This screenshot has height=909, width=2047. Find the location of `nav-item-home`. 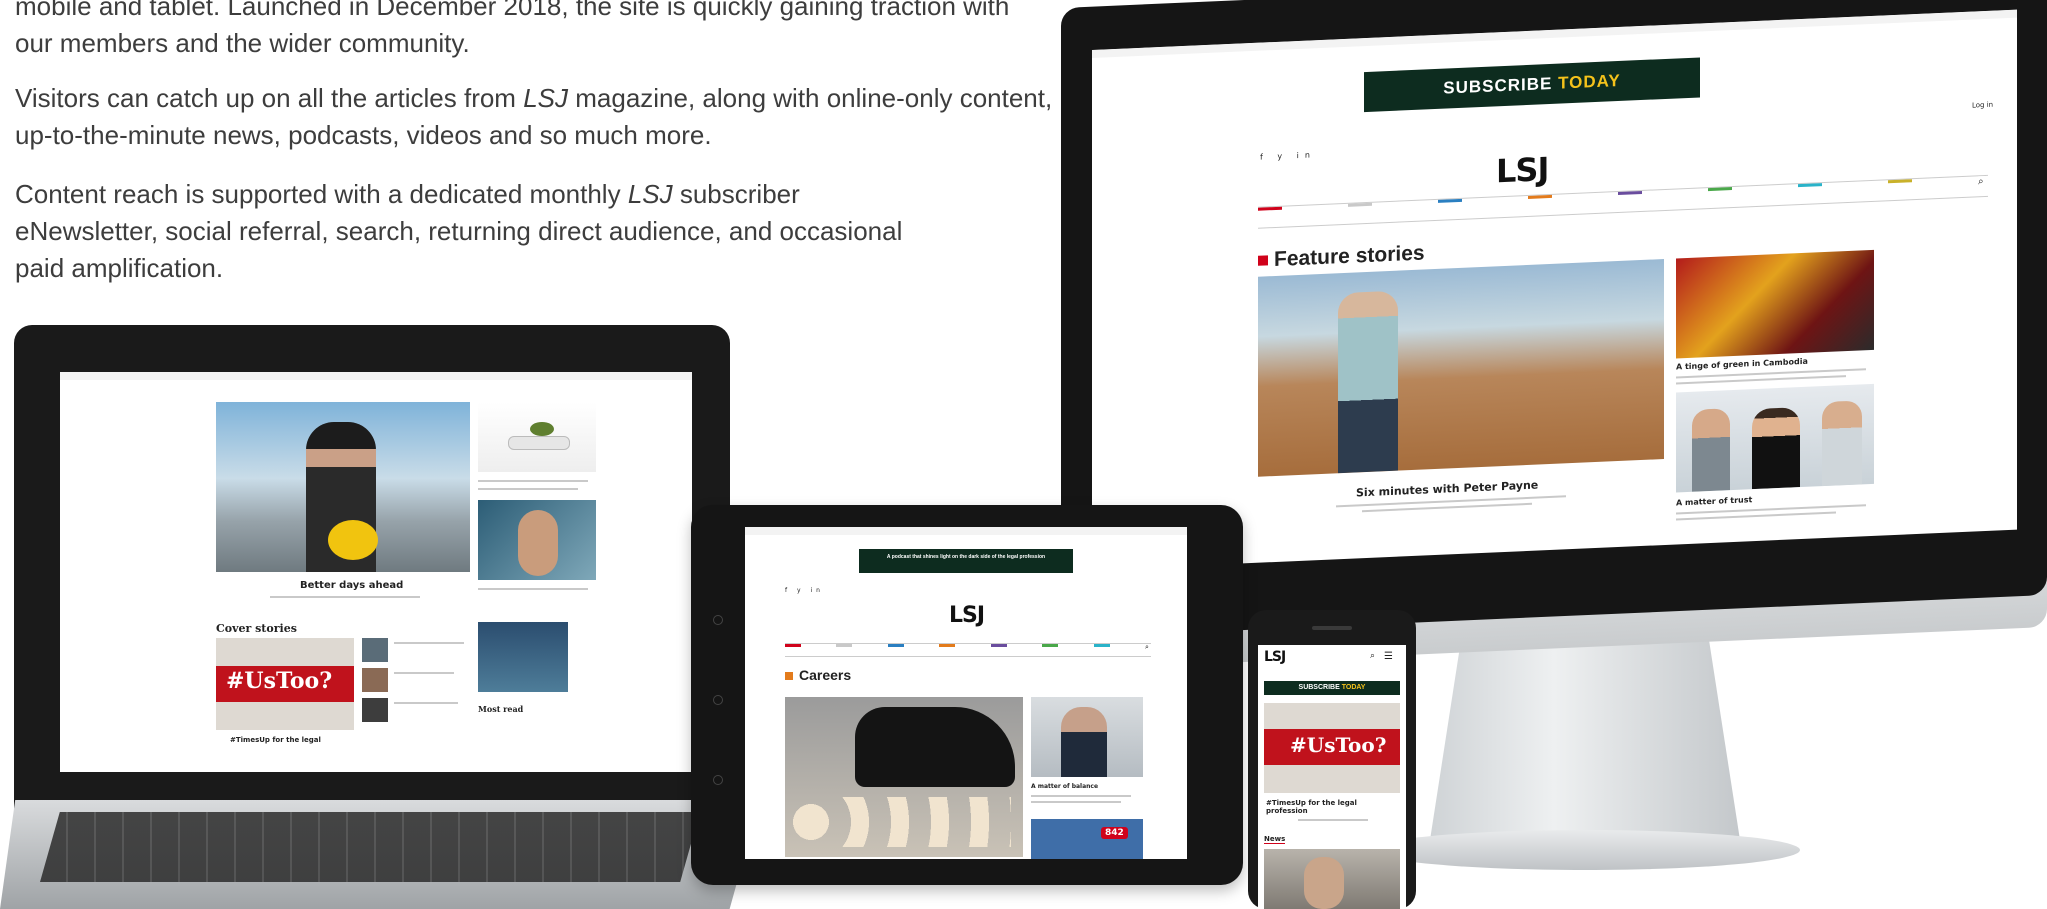

nav-item-home is located at coordinates (1270, 208).